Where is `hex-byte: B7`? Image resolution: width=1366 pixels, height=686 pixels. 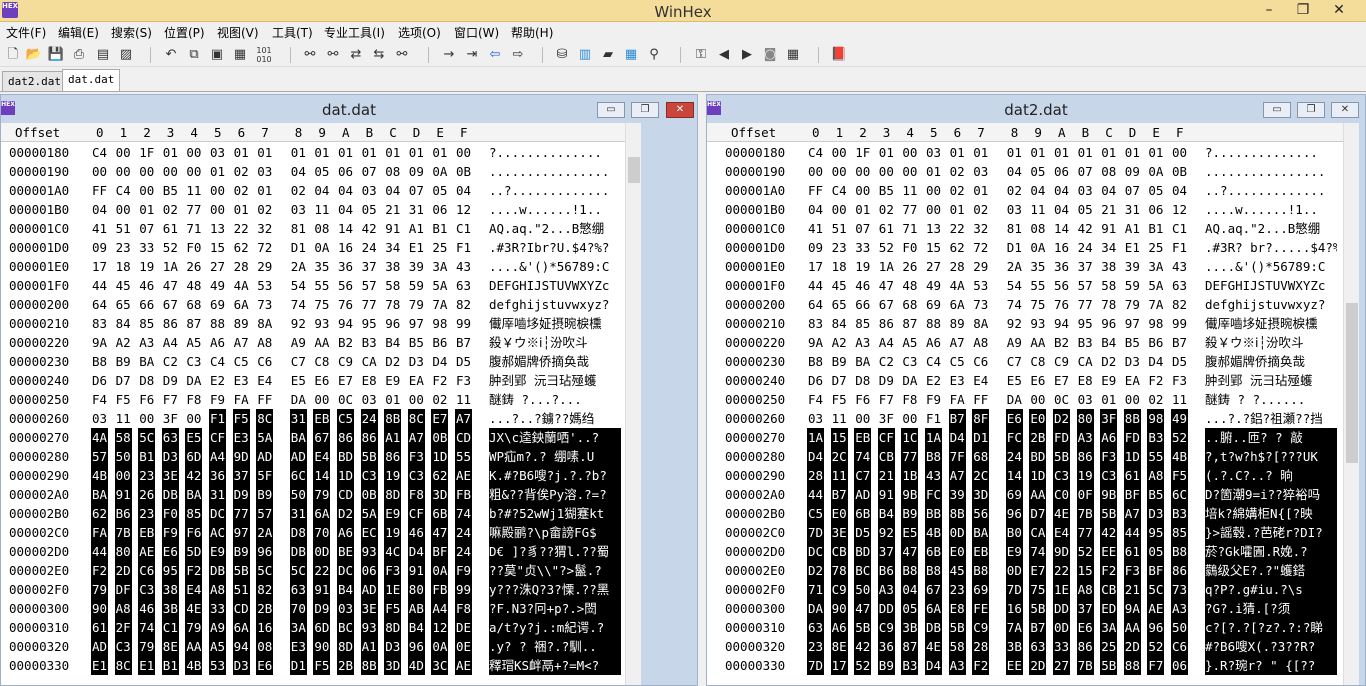 hex-byte: B7 is located at coordinates (1038, 627).